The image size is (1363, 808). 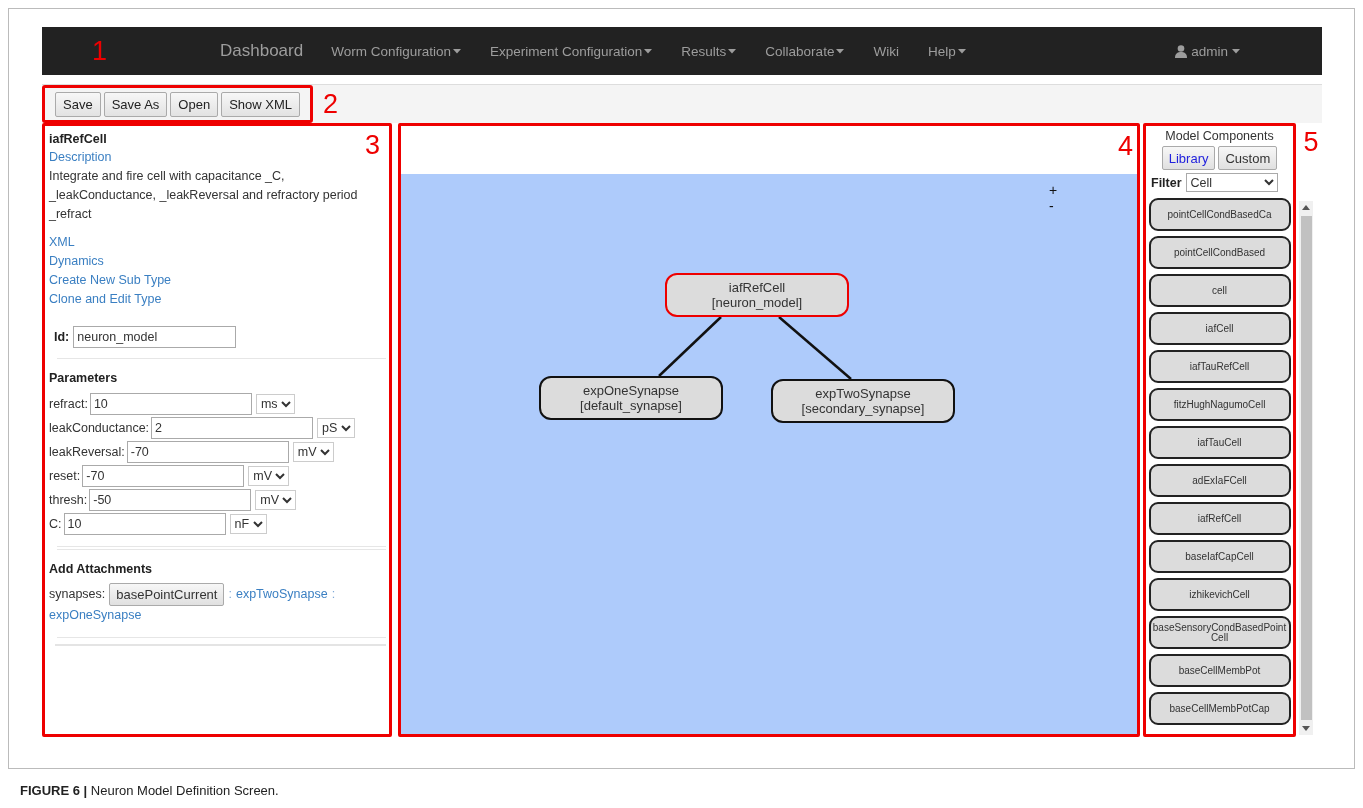 I want to click on component-item: pointCellCondBasedCa, so click(x=1219, y=214).